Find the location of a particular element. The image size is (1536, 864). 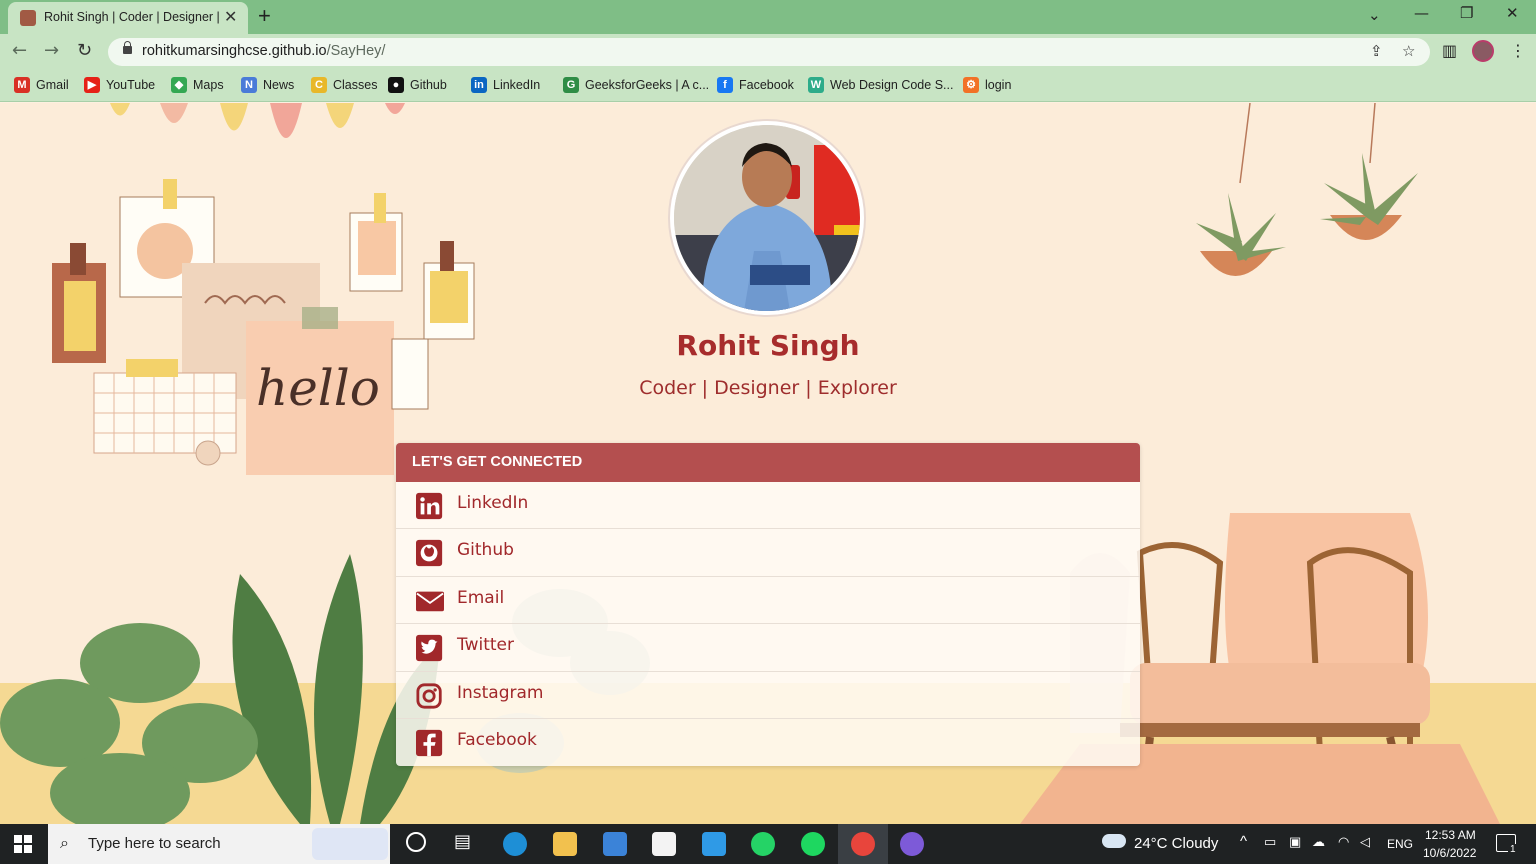

cortana-icon is located at coordinates (416, 842).